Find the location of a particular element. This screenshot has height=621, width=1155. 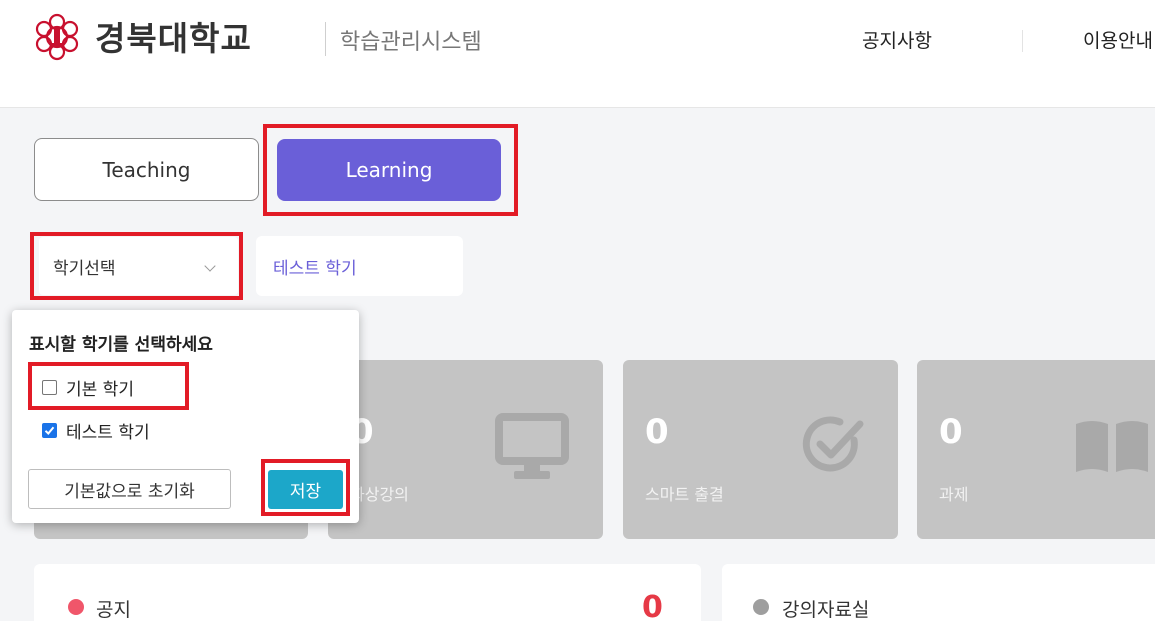

highlight-semester-select is located at coordinates (136, 266).